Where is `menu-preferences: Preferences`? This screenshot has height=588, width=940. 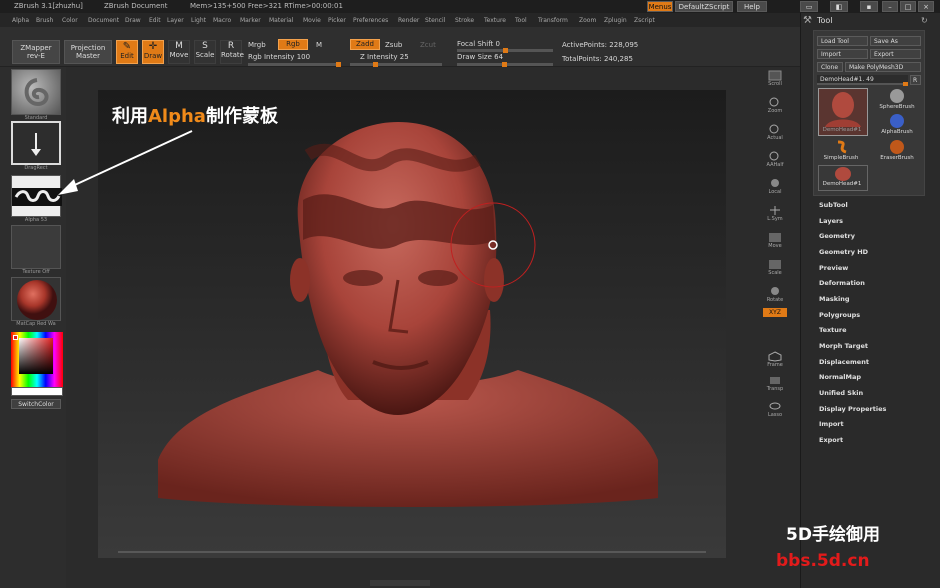 menu-preferences: Preferences is located at coordinates (370, 20).